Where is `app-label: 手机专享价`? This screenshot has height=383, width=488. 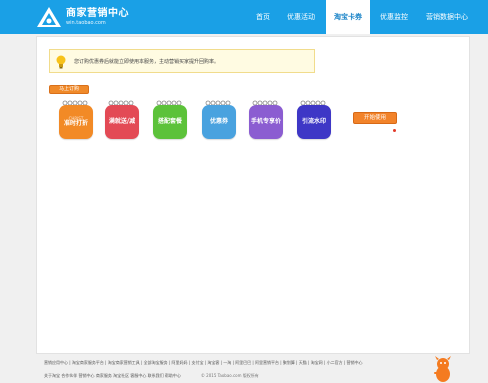
app-label: 手机专享价 is located at coordinates (265, 121).